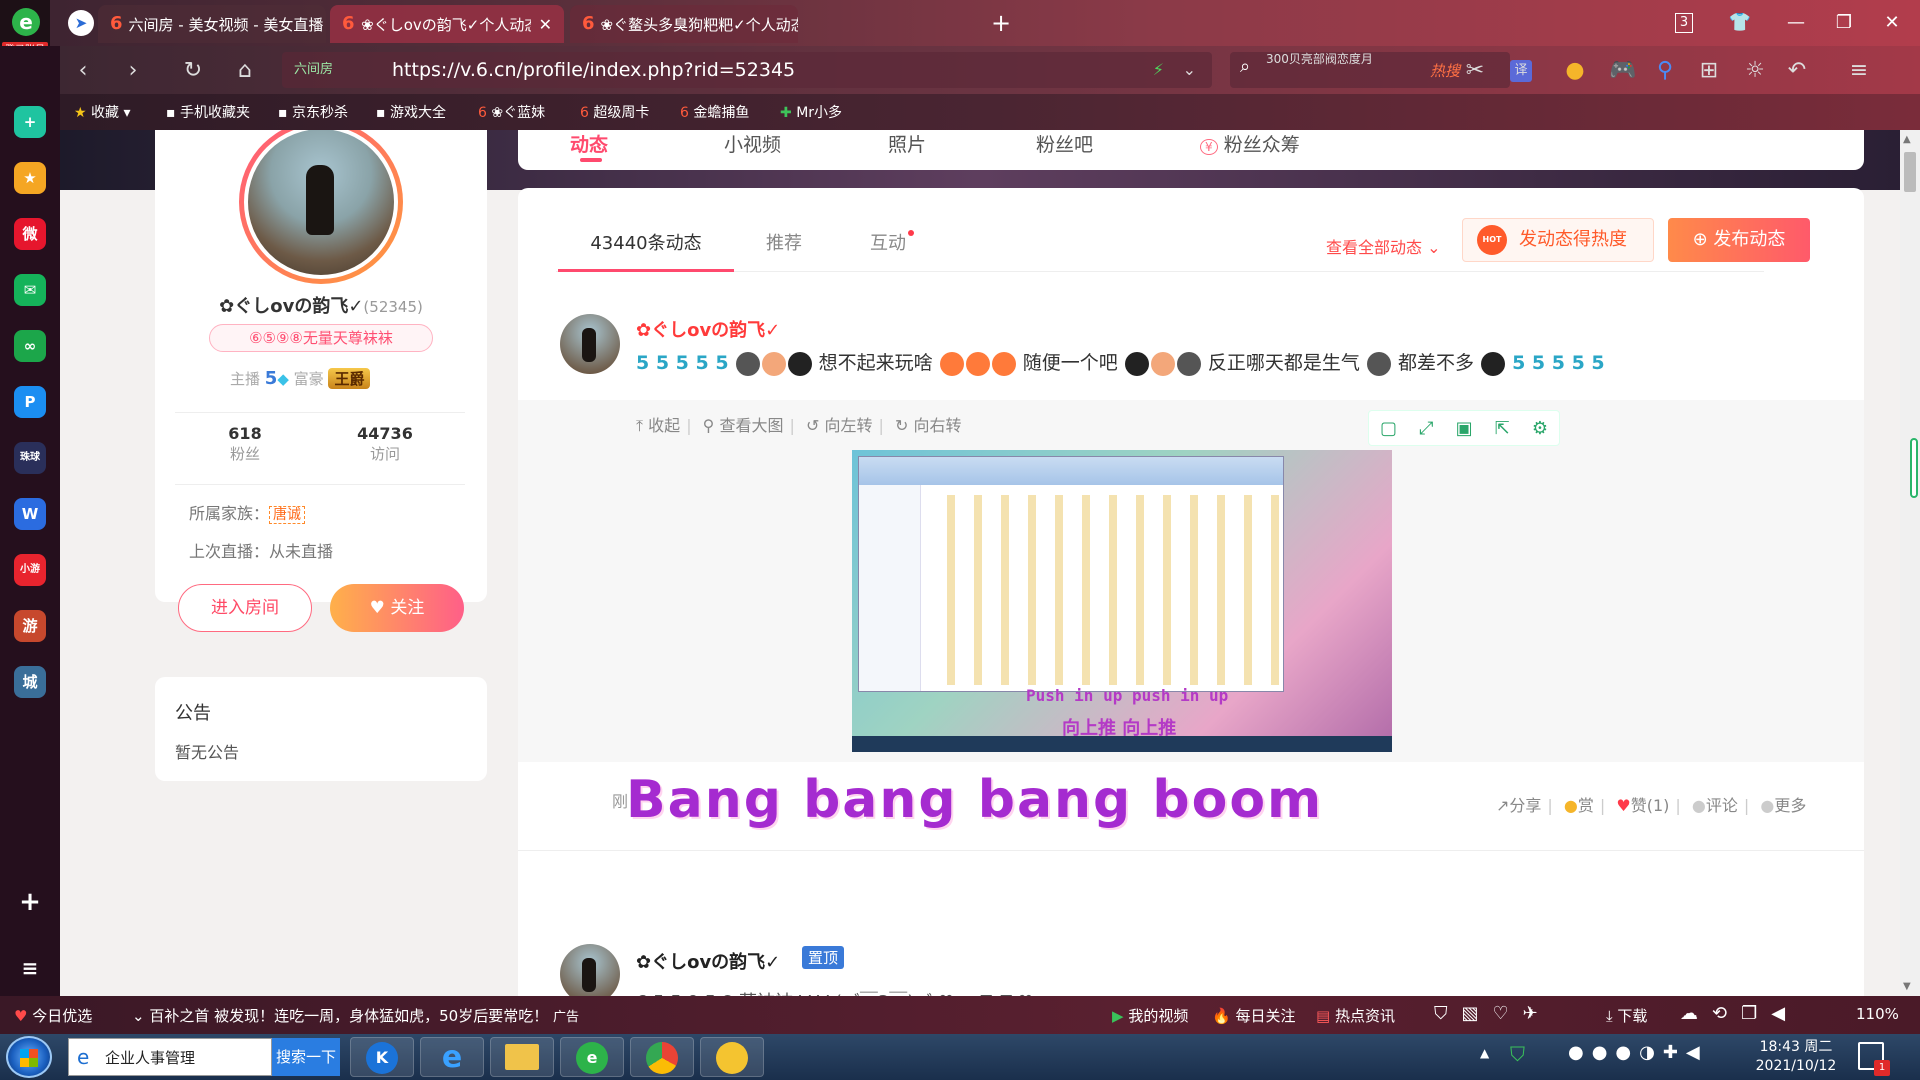 The image size is (1920, 1080). I want to click on taskbar-app-explorer, so click(522, 1057).